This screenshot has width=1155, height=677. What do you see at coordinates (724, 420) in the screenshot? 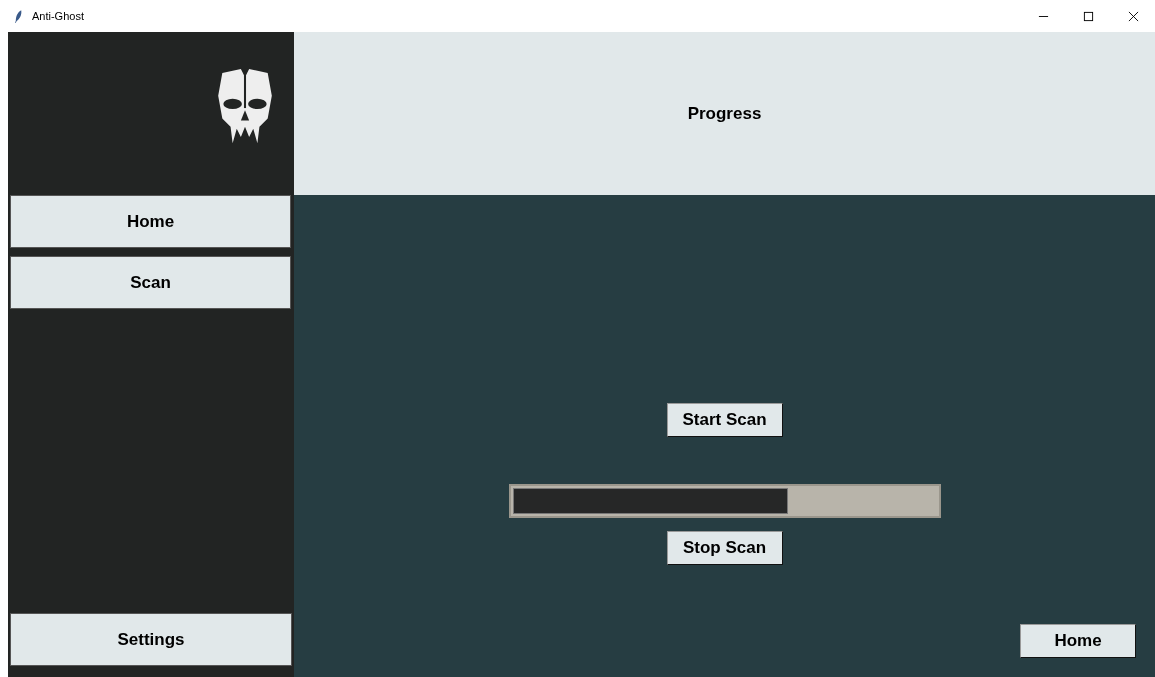
I see `start-scan-button: Start Scan` at bounding box center [724, 420].